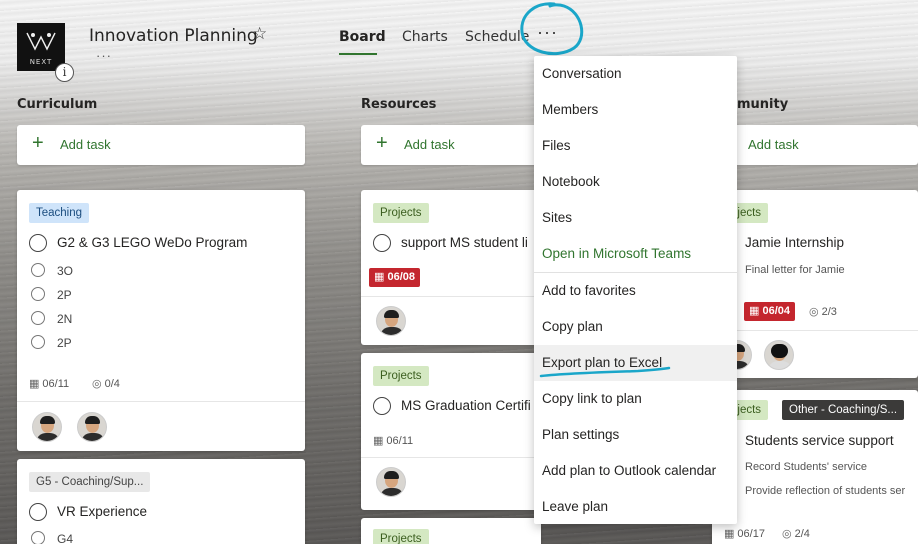  What do you see at coordinates (394, 277) in the screenshot?
I see `overdue-date-badge: ▦ 06/08` at bounding box center [394, 277].